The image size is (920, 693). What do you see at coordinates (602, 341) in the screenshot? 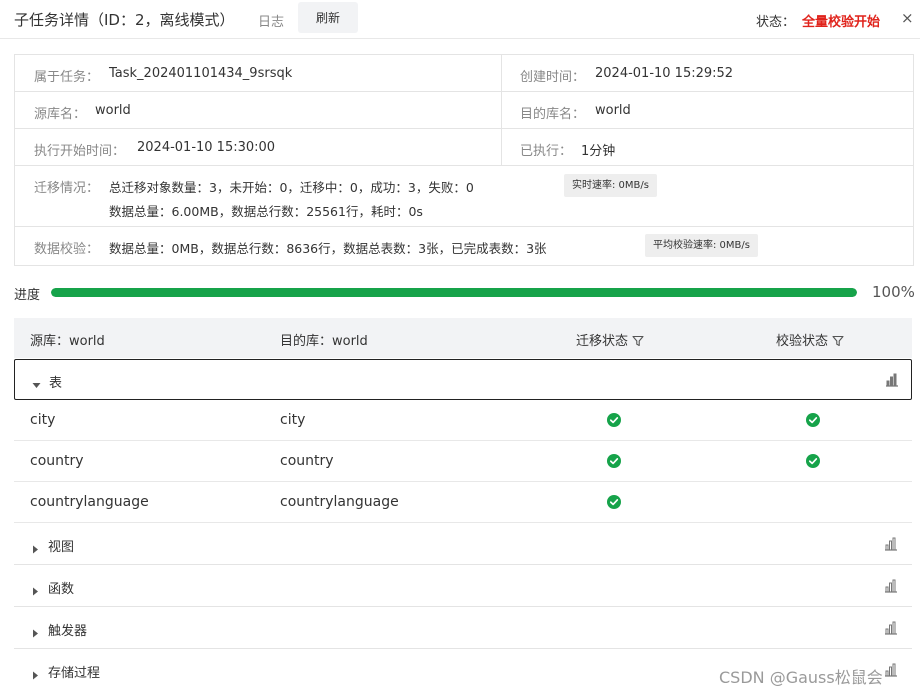
I see `migration-status-header-label: 迁移状态` at bounding box center [602, 341].